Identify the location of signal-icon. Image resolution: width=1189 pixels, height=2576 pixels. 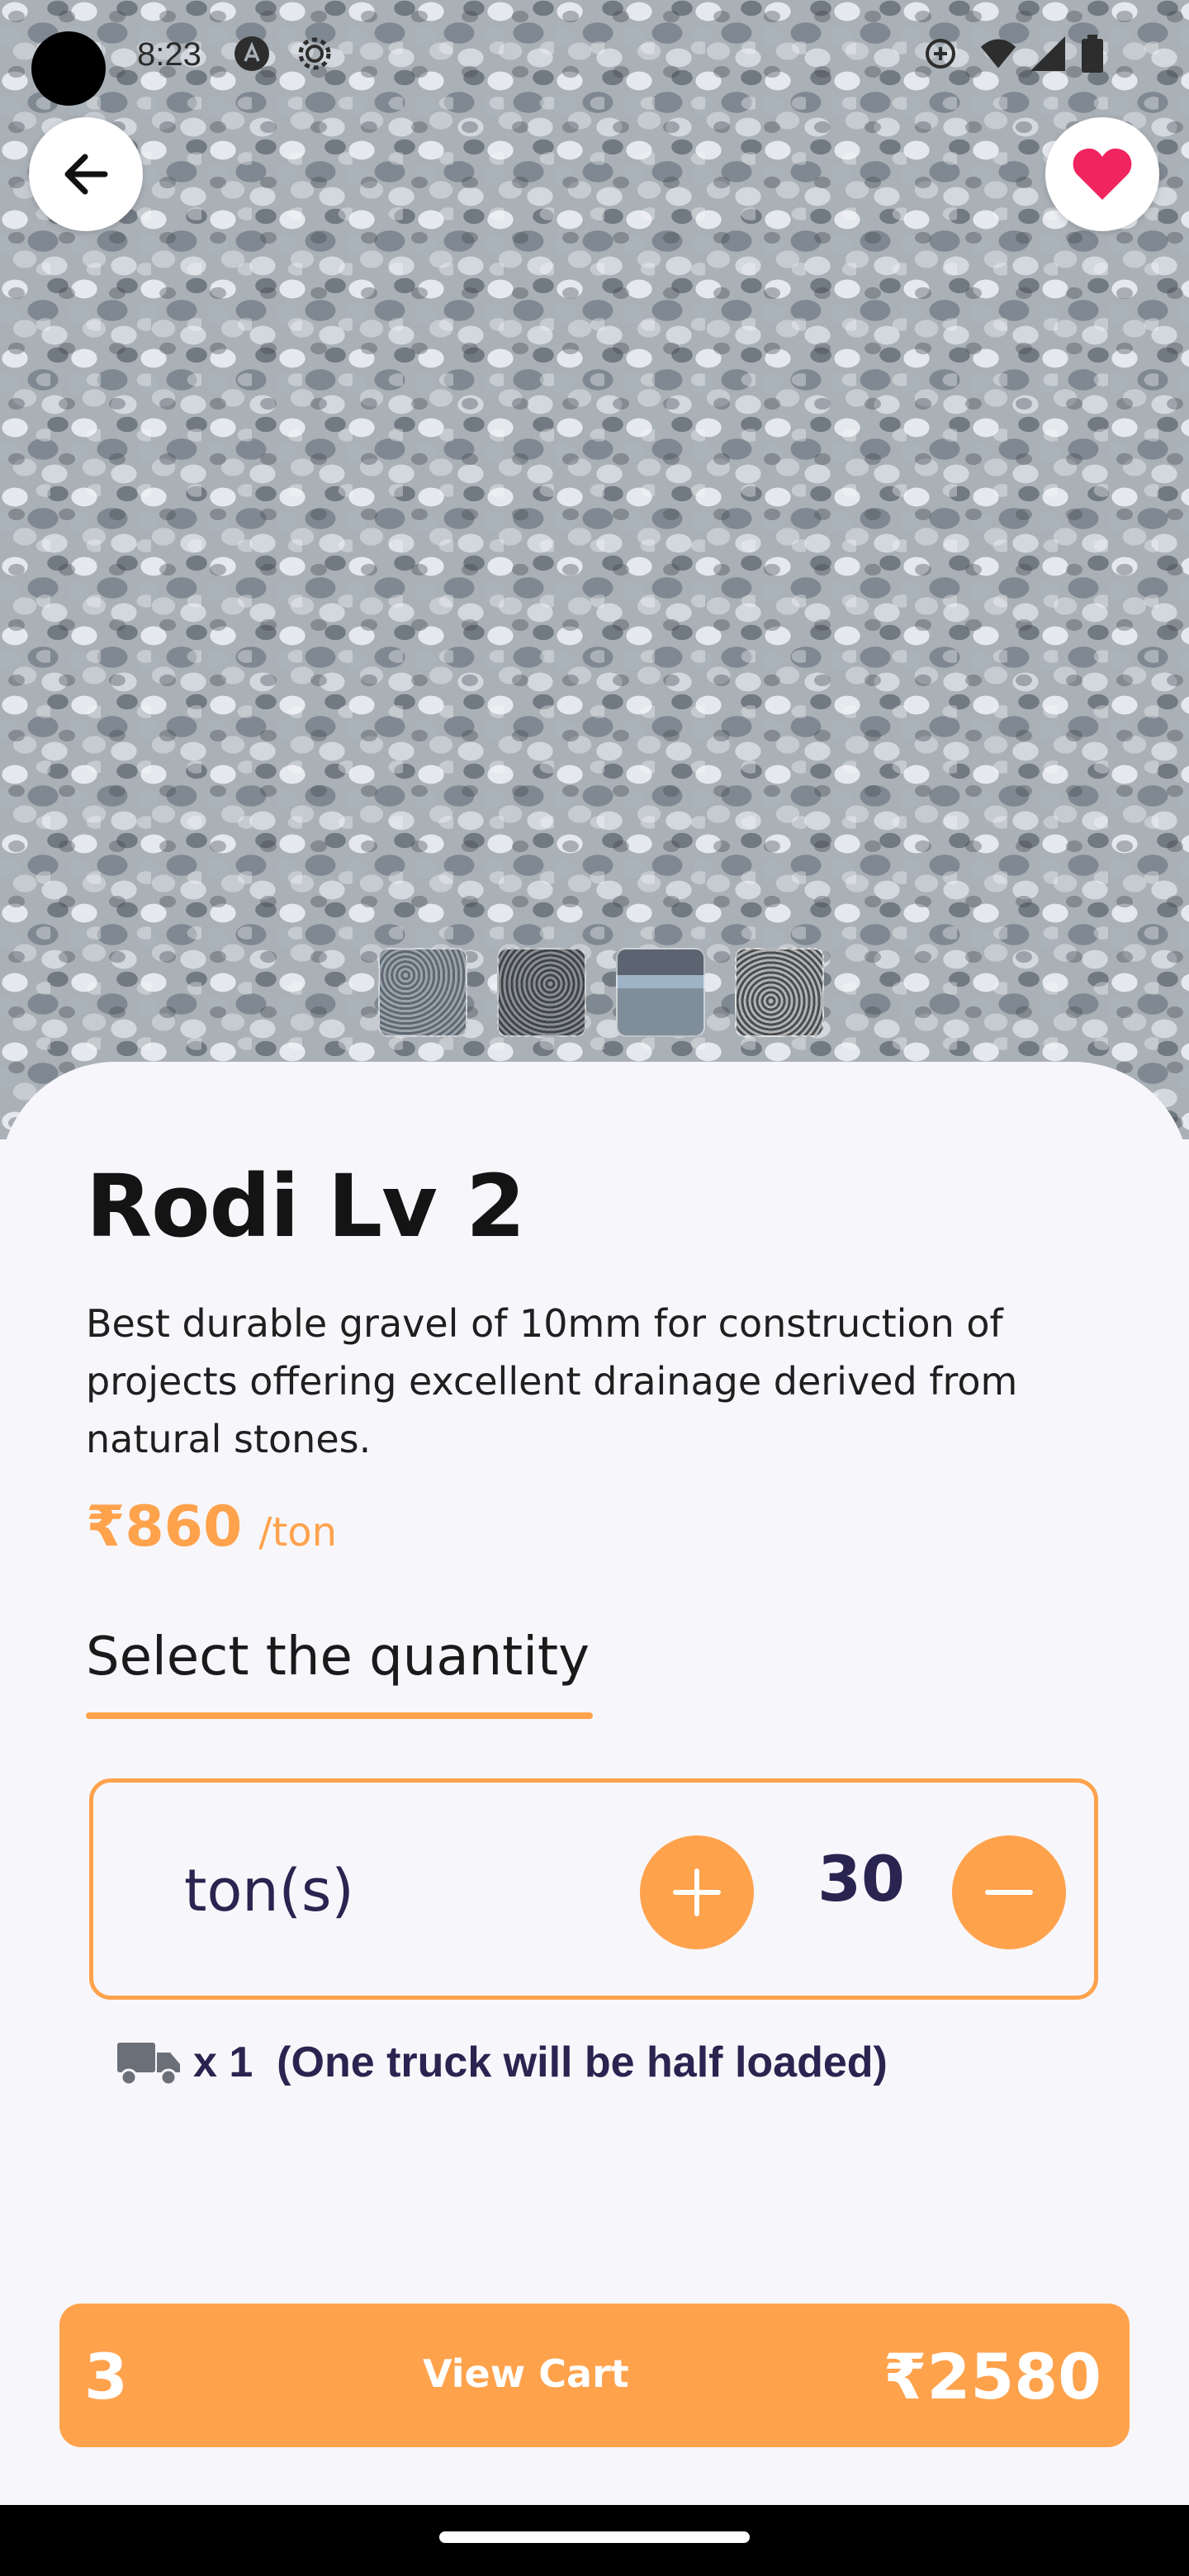
(1048, 54).